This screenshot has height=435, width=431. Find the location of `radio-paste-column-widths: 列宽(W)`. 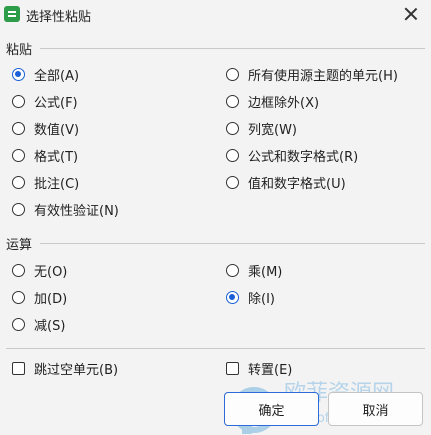

radio-paste-column-widths: 列宽(W) is located at coordinates (261, 128).